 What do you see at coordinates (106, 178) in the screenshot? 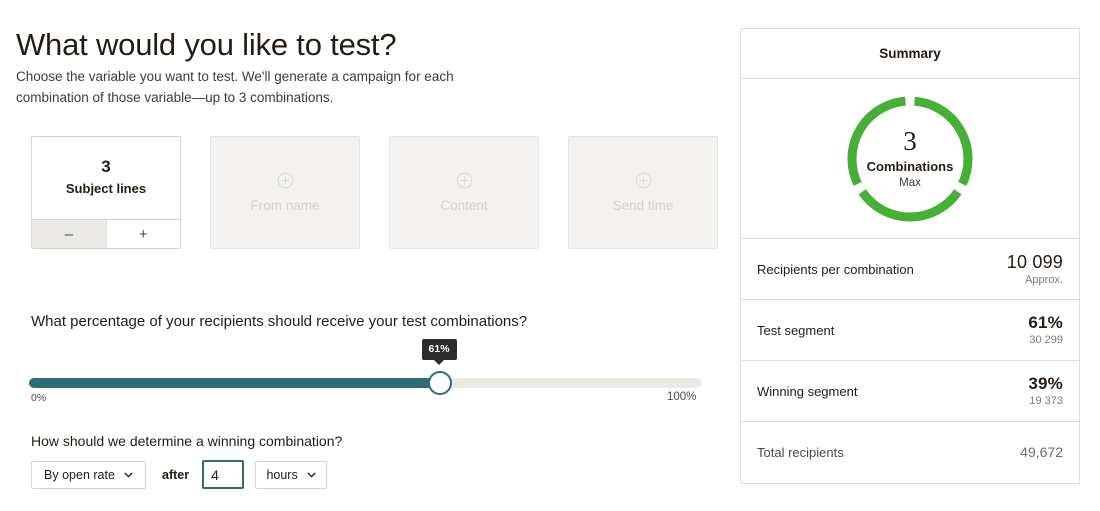
I see `variable-card-body: 3 Subject lines` at bounding box center [106, 178].